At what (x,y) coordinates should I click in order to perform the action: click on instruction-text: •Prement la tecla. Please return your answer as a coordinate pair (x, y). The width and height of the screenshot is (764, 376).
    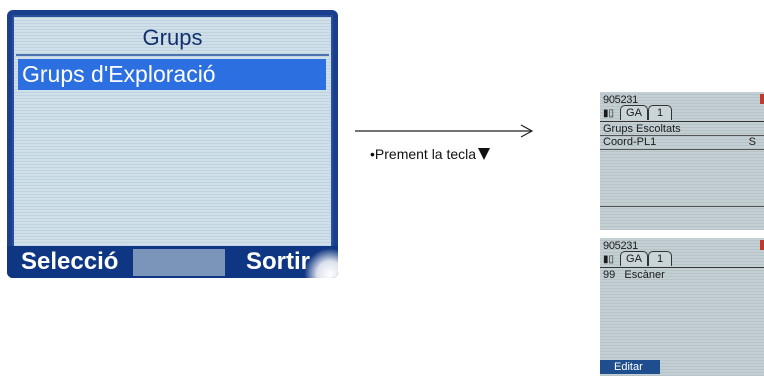
    Looking at the image, I should click on (423, 154).